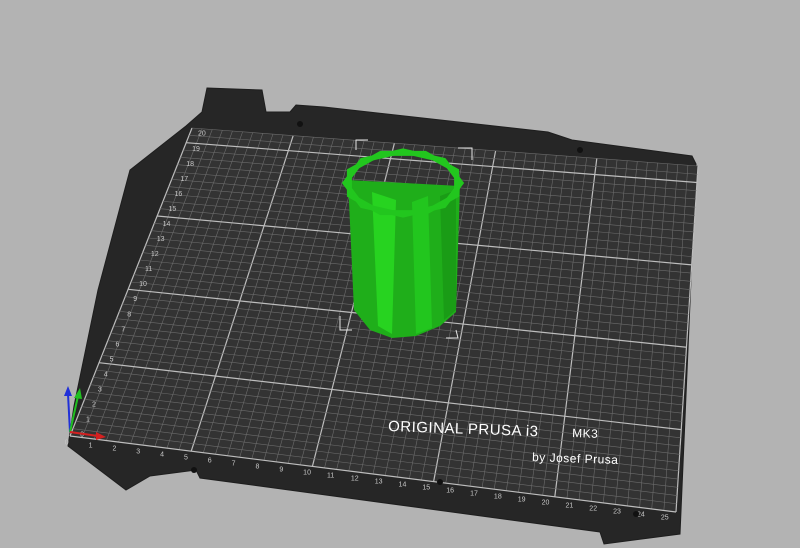 Image resolution: width=800 pixels, height=548 pixels. What do you see at coordinates (148, 269) in the screenshot?
I see `y-tick-label: 11` at bounding box center [148, 269].